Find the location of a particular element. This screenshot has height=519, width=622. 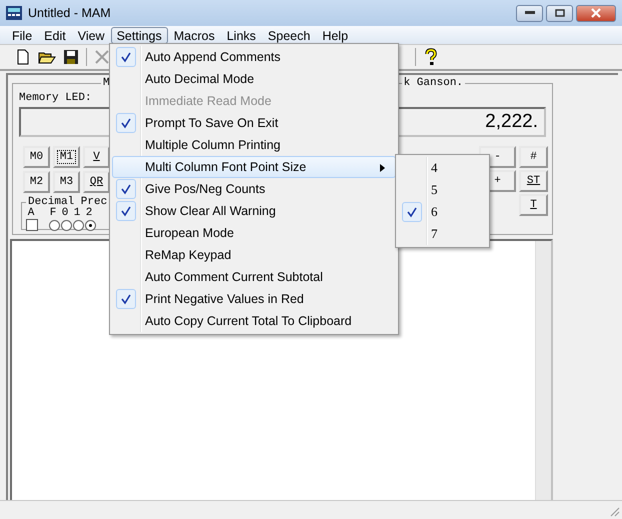

menu-option: Multiple Column Printing is located at coordinates (254, 145).